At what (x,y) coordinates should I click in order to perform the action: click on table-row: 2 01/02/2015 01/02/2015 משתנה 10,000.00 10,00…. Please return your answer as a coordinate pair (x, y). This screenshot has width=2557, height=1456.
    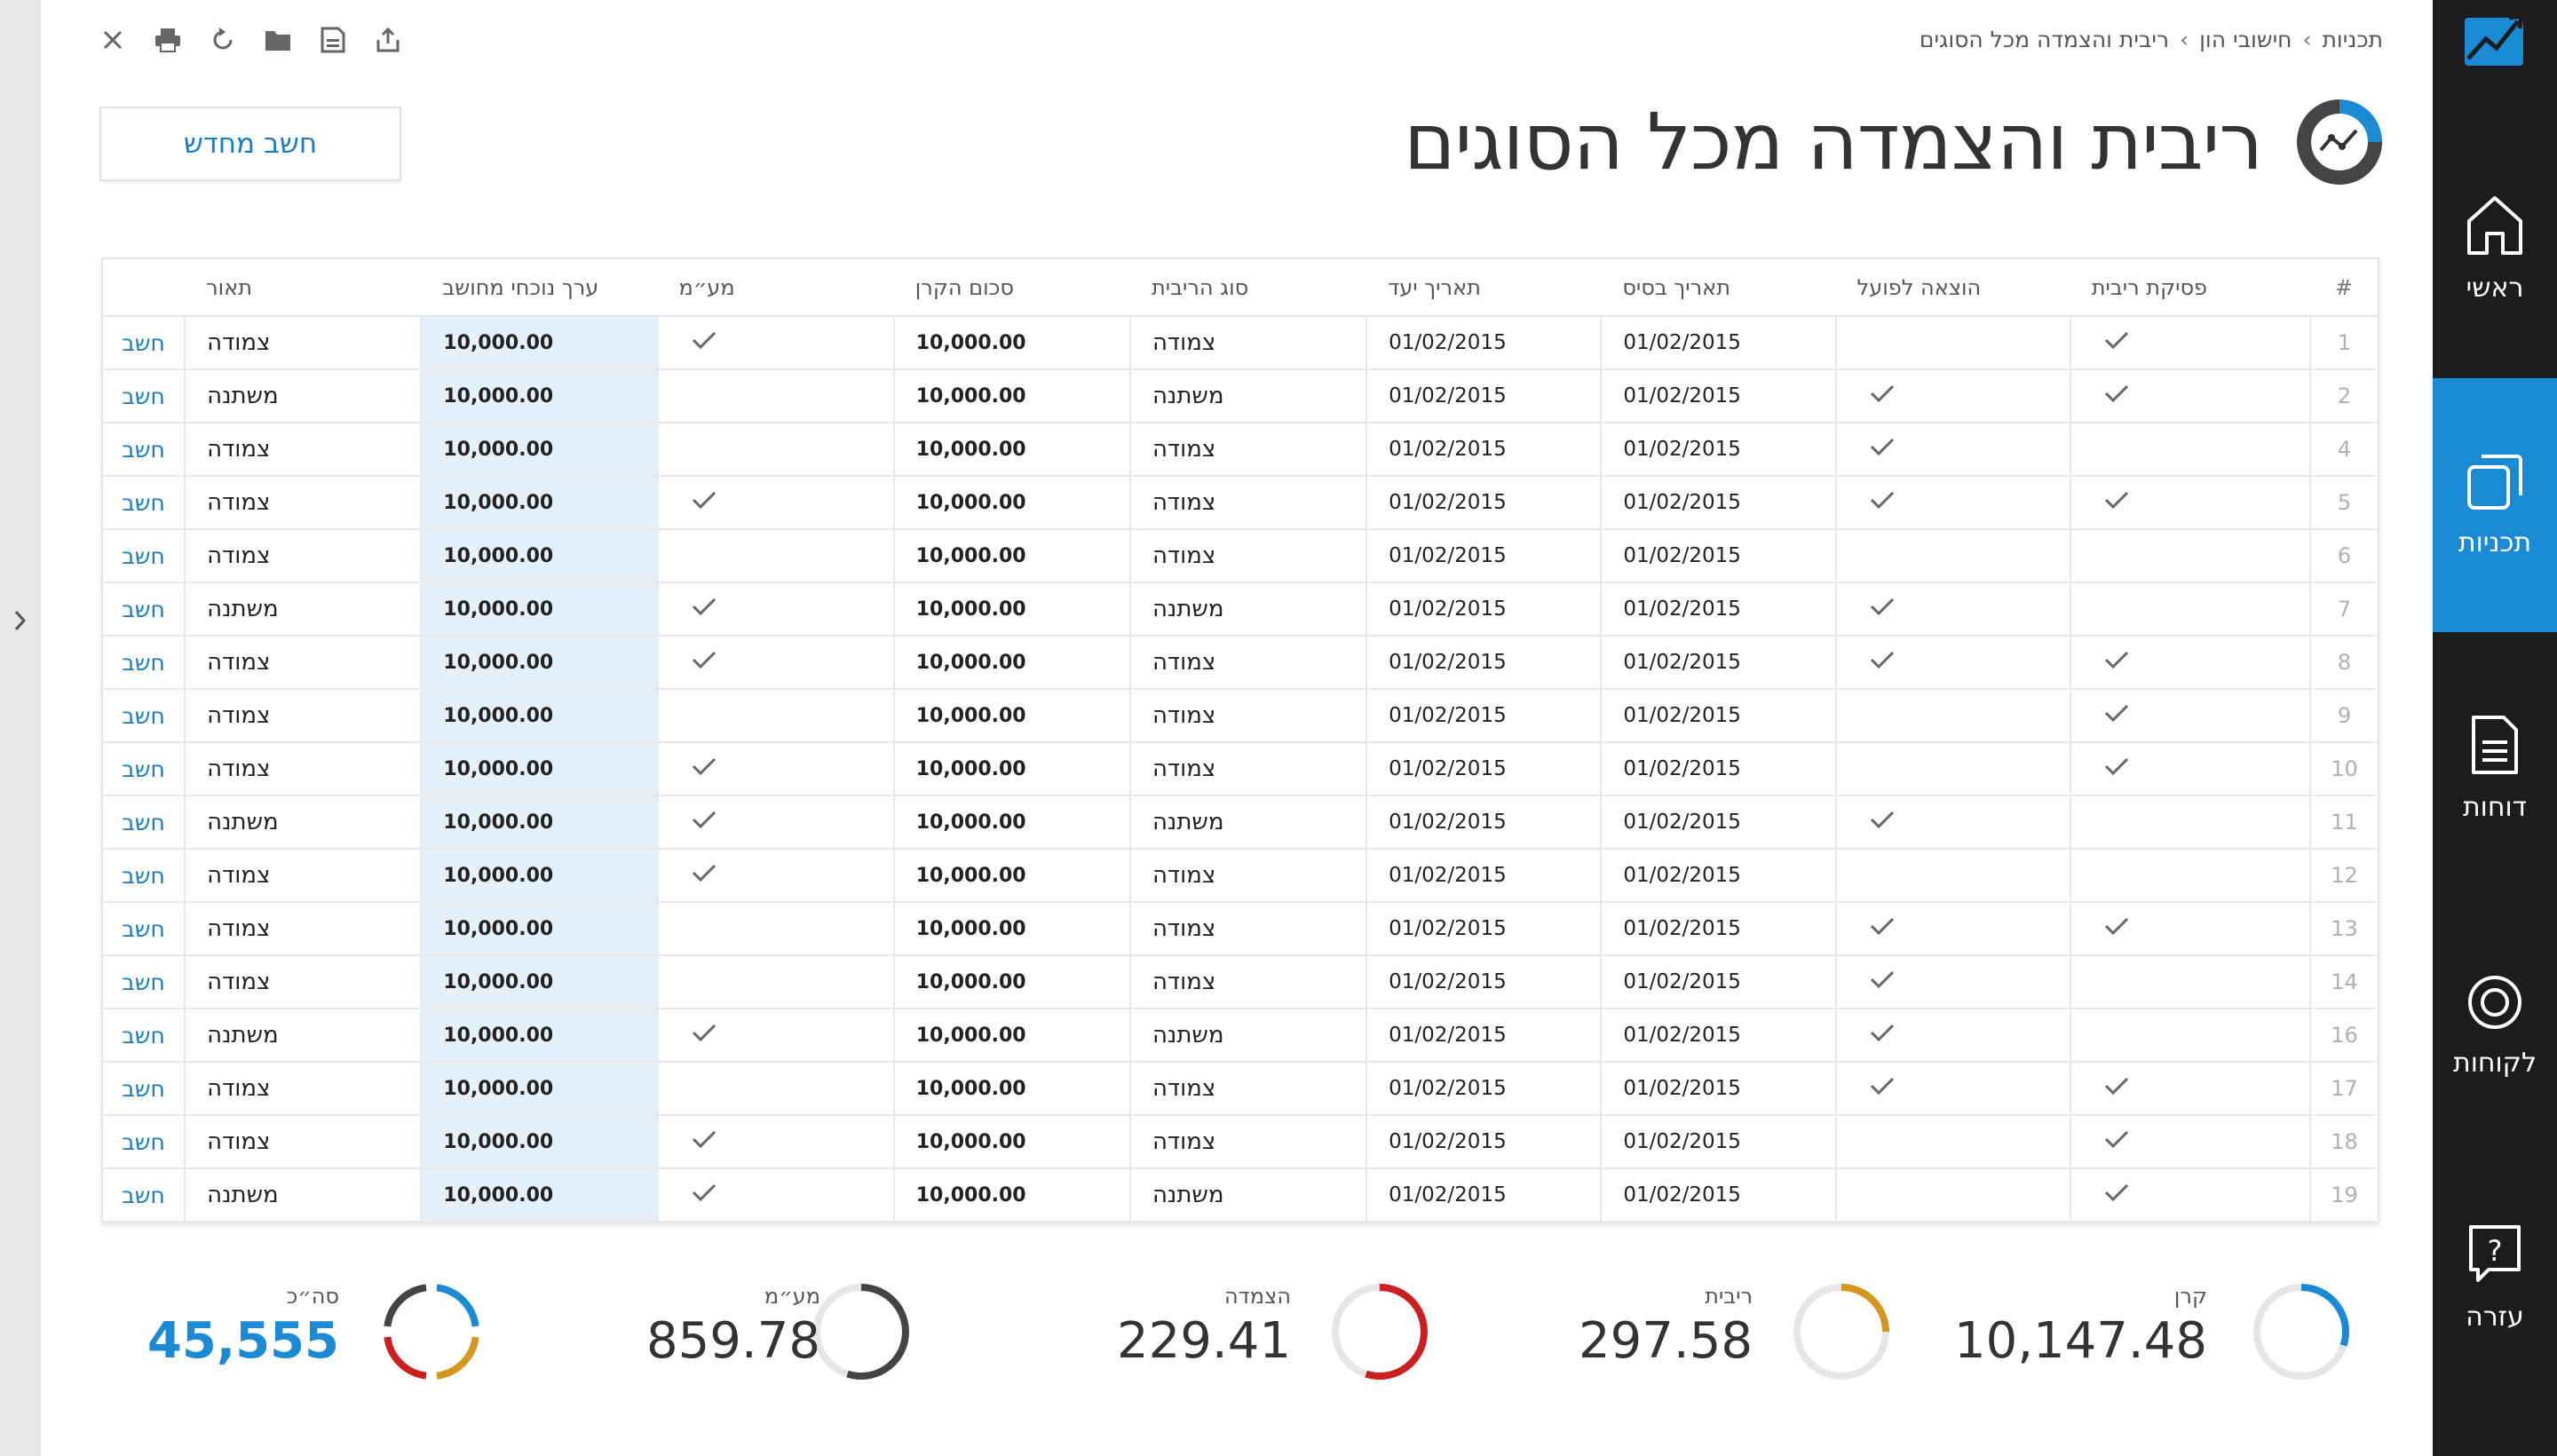
    Looking at the image, I should click on (1240, 395).